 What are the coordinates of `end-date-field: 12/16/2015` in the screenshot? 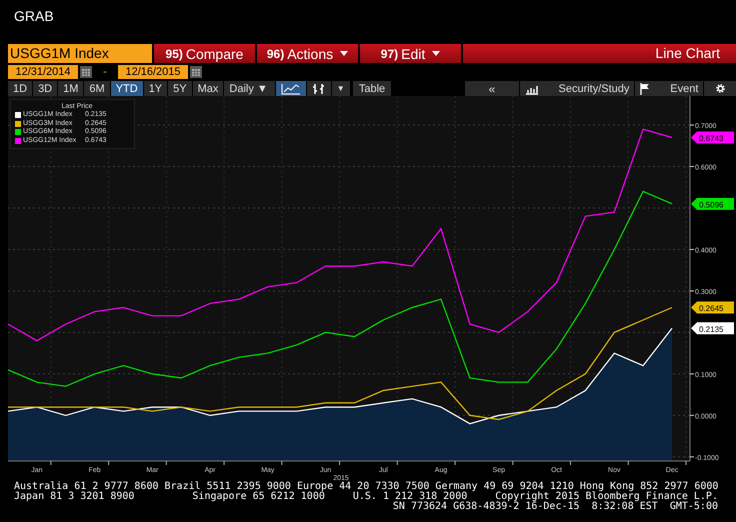 It's located at (153, 72).